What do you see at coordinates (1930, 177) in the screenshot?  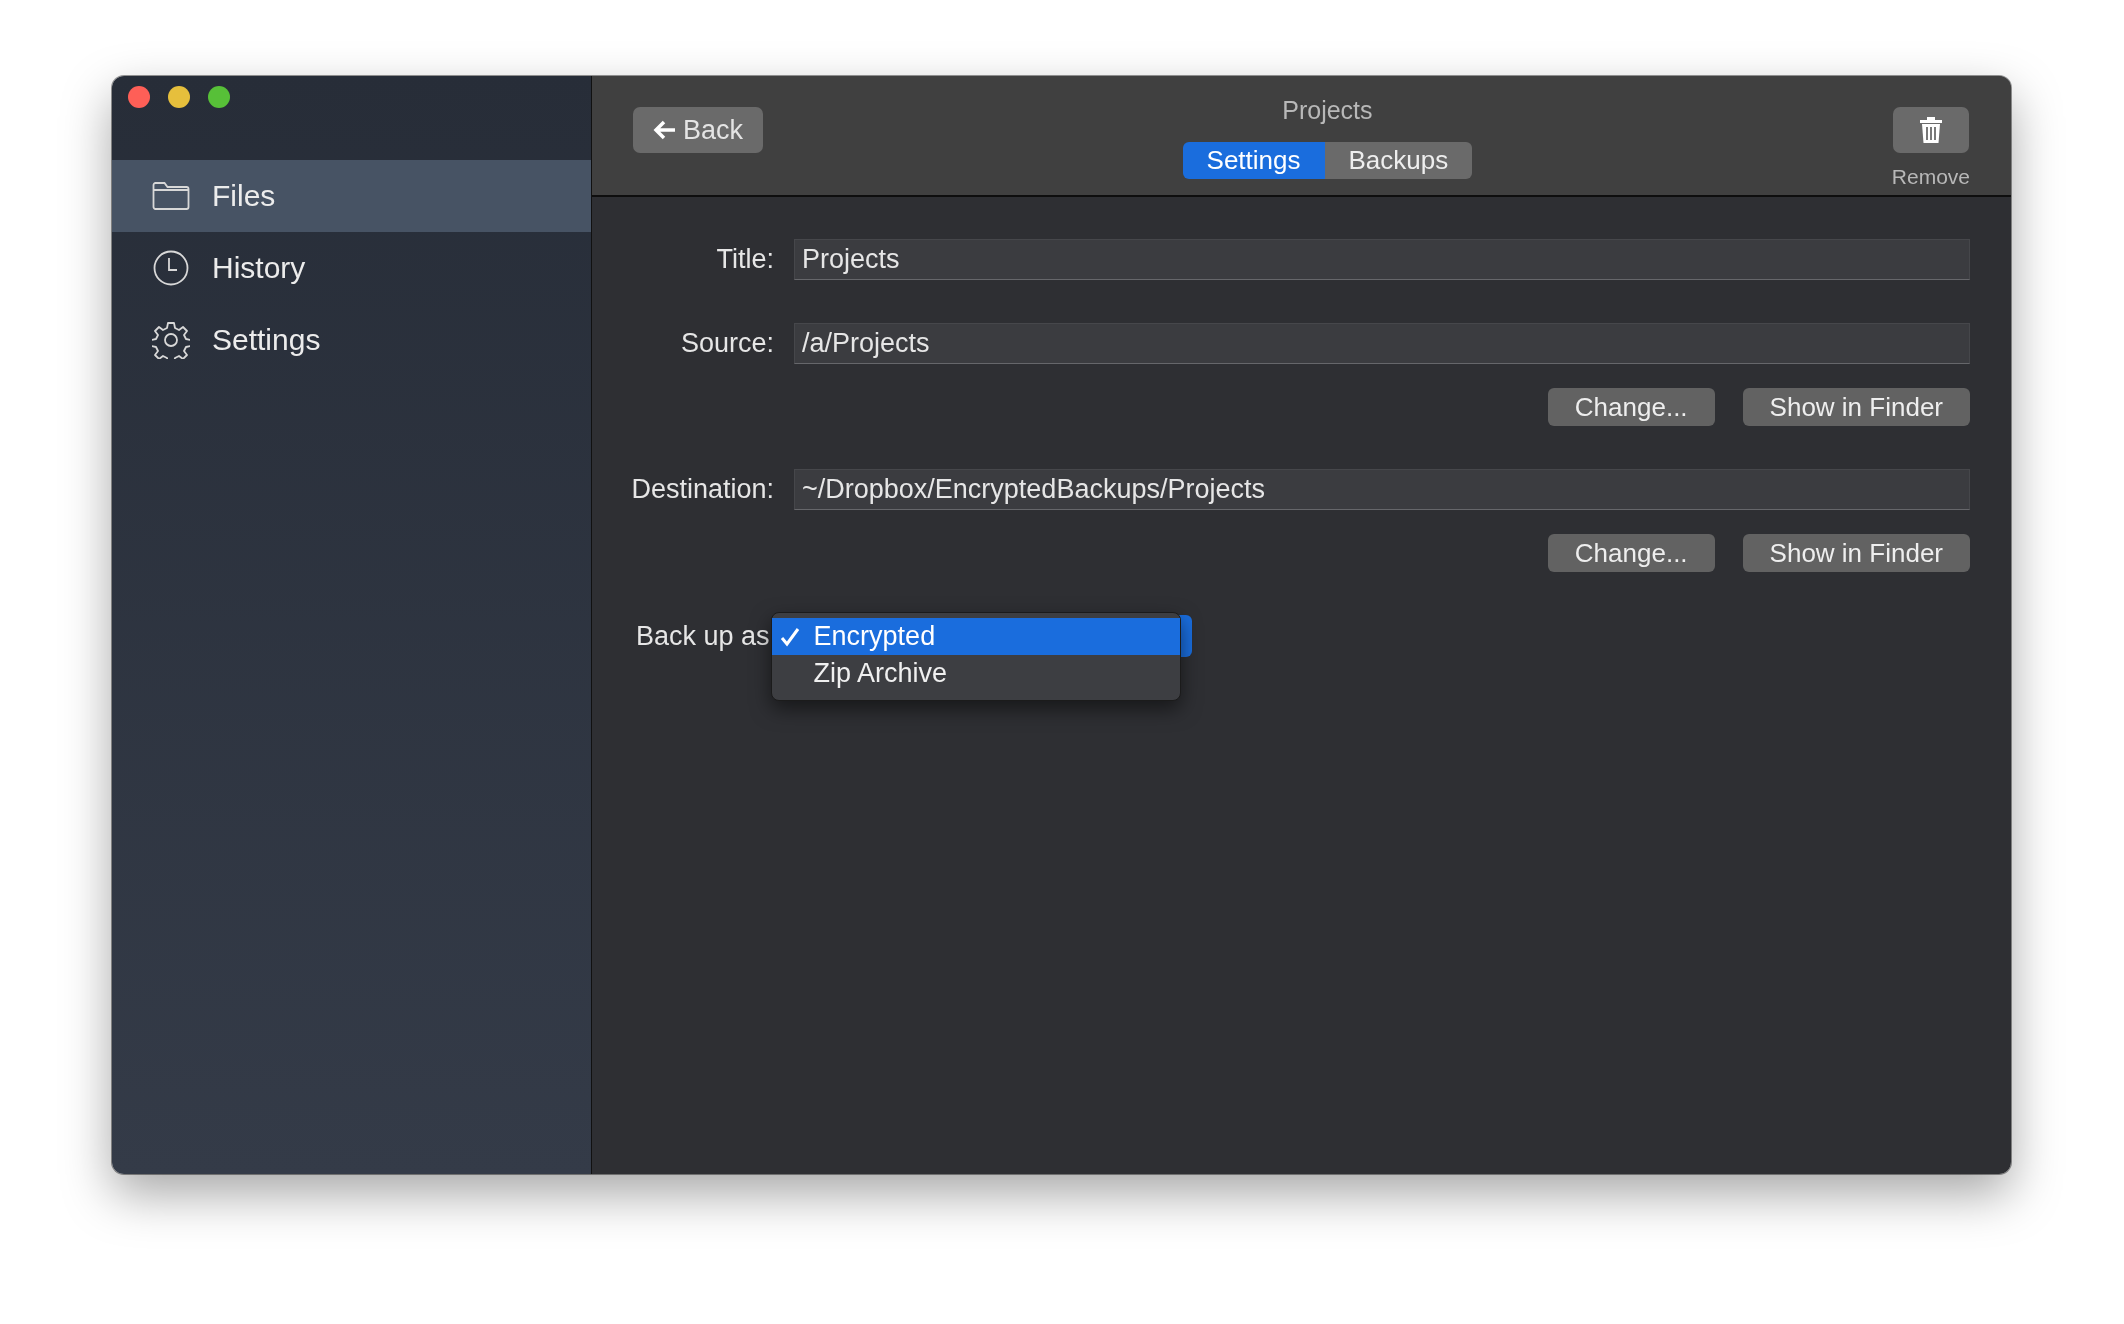 I see `remove-label: Remove` at bounding box center [1930, 177].